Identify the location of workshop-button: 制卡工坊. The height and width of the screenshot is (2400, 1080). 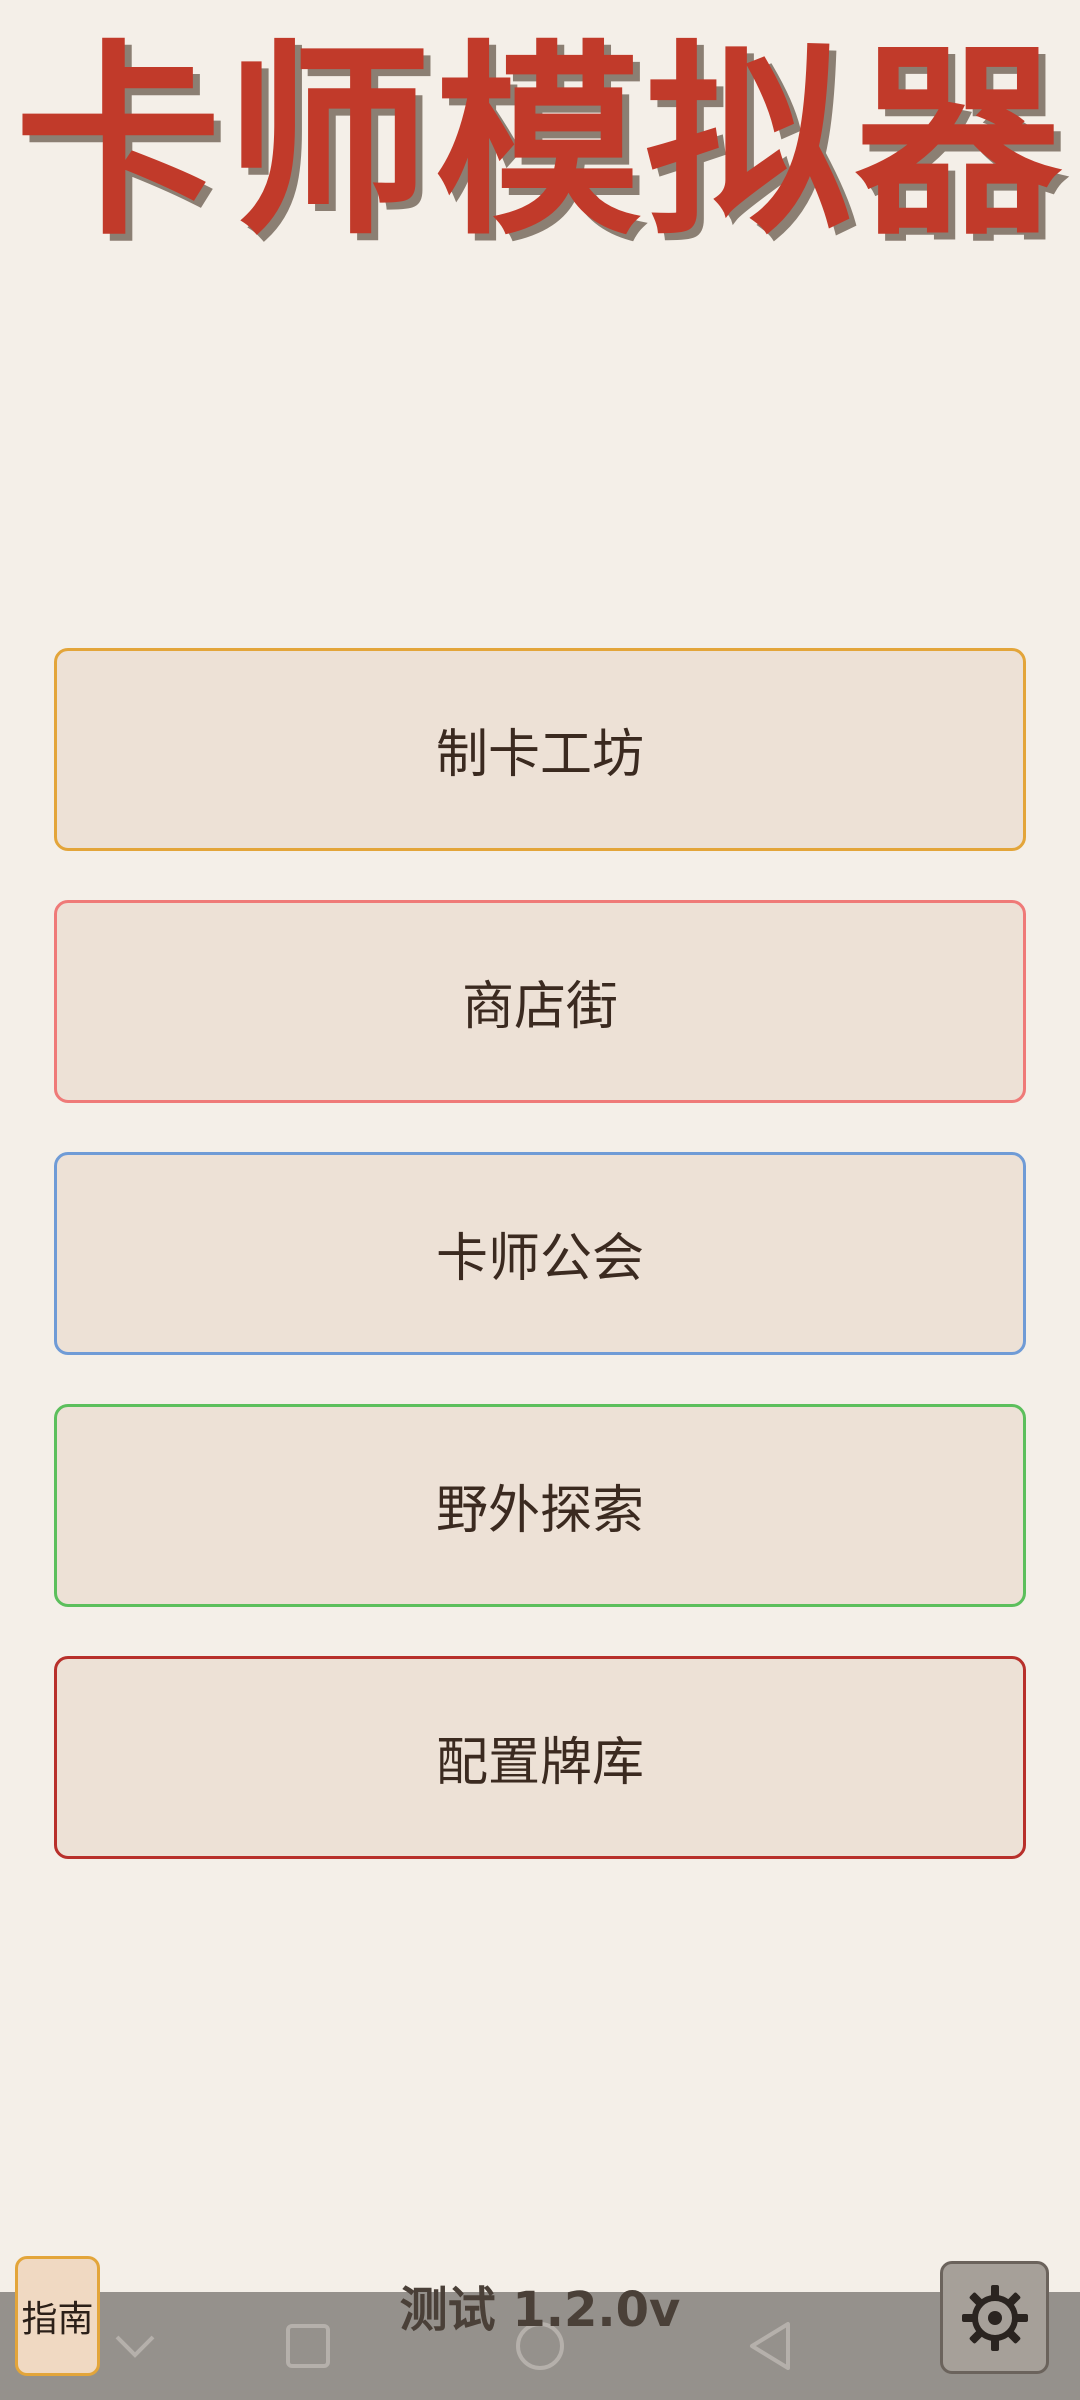
(540, 749).